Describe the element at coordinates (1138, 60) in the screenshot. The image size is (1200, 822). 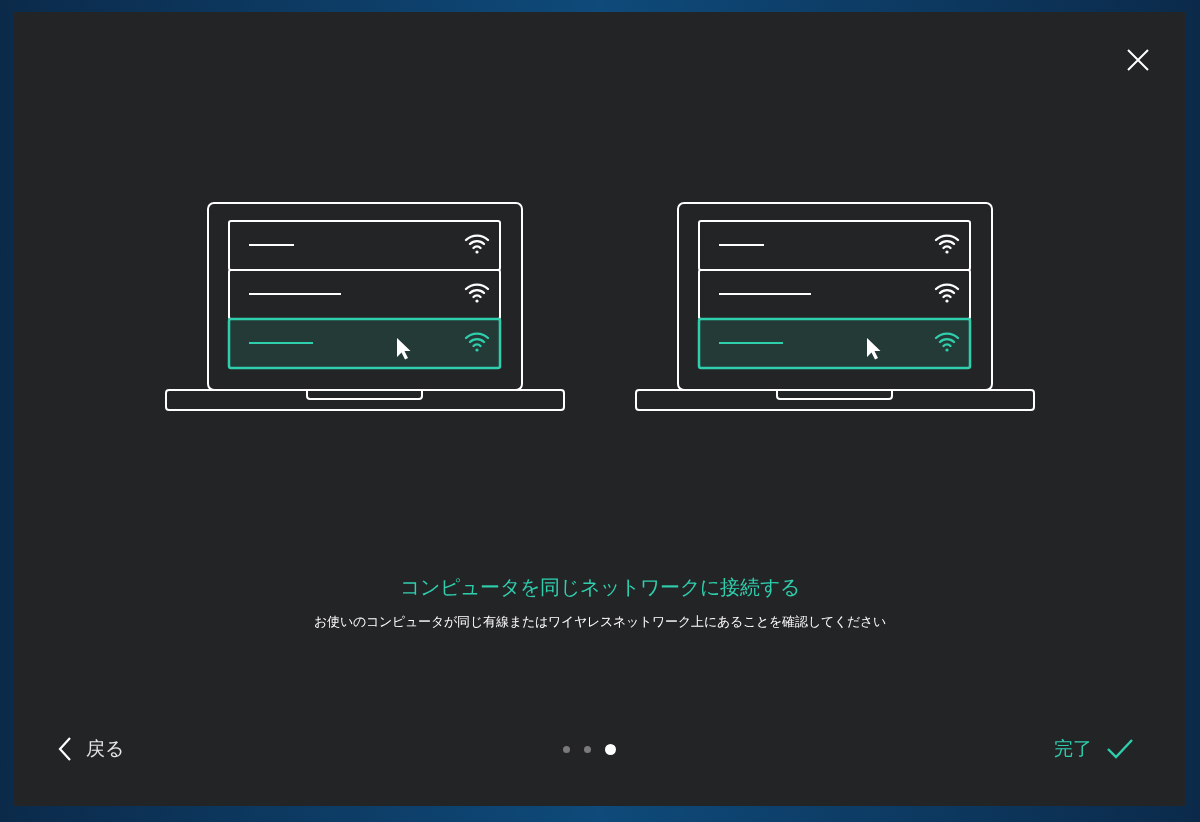
I see `close-icon` at that location.